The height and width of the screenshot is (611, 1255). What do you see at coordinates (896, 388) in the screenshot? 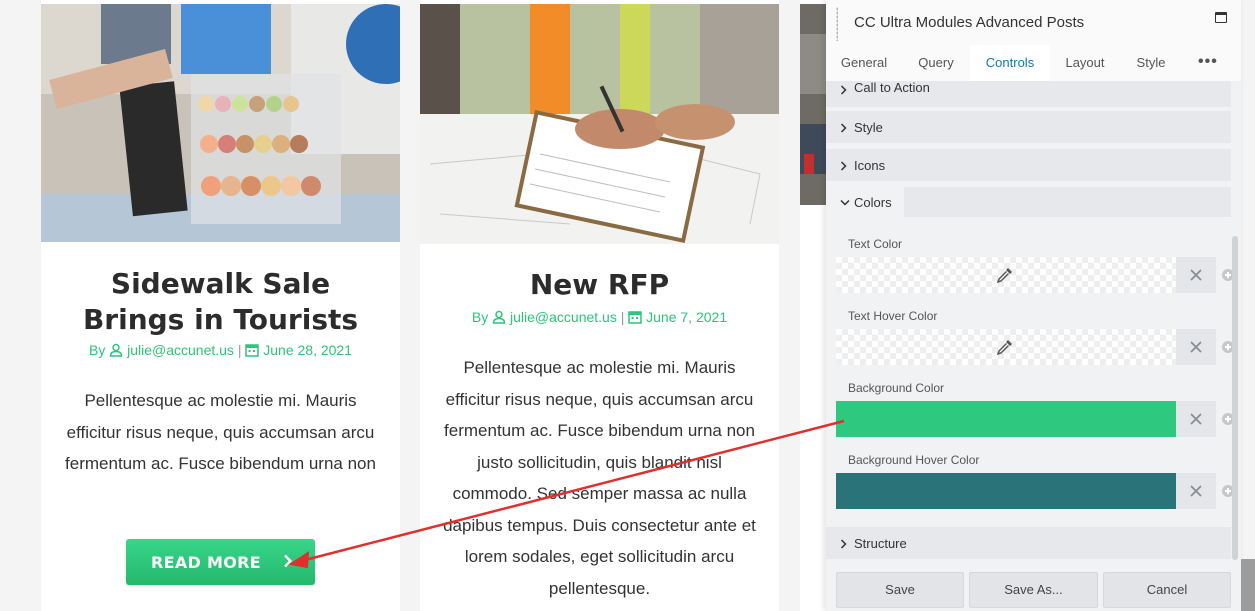
I see `background-color-label: Background Color` at bounding box center [896, 388].